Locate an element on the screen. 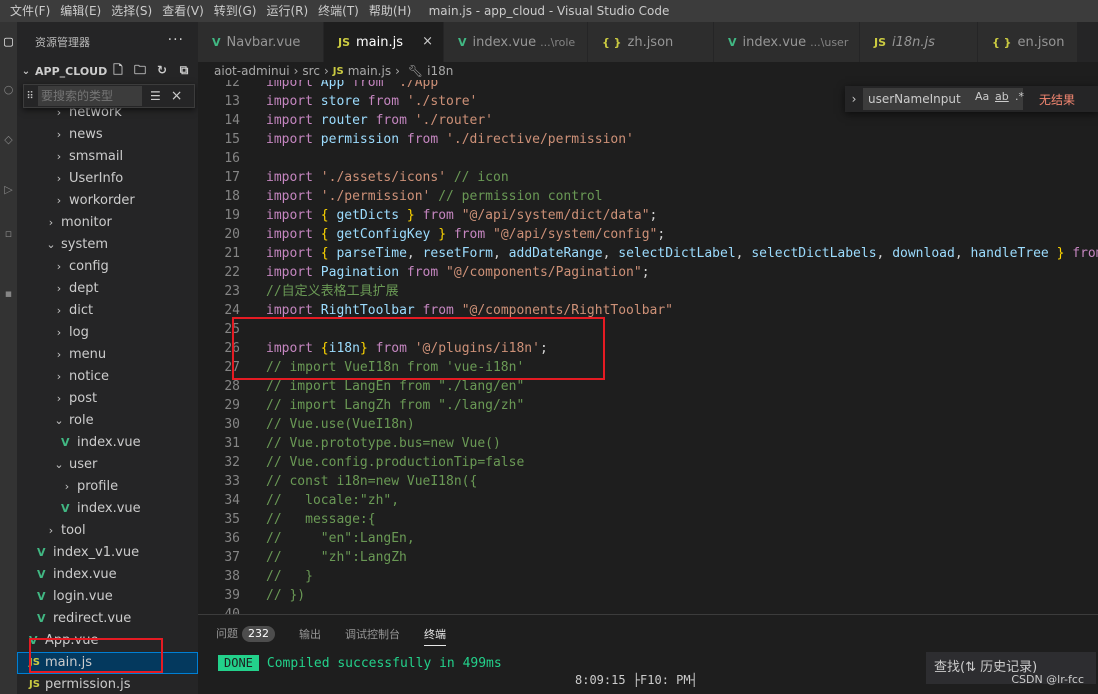 This screenshot has width=1098, height=694. file-tree-item: › UserInfo is located at coordinates (107, 179).